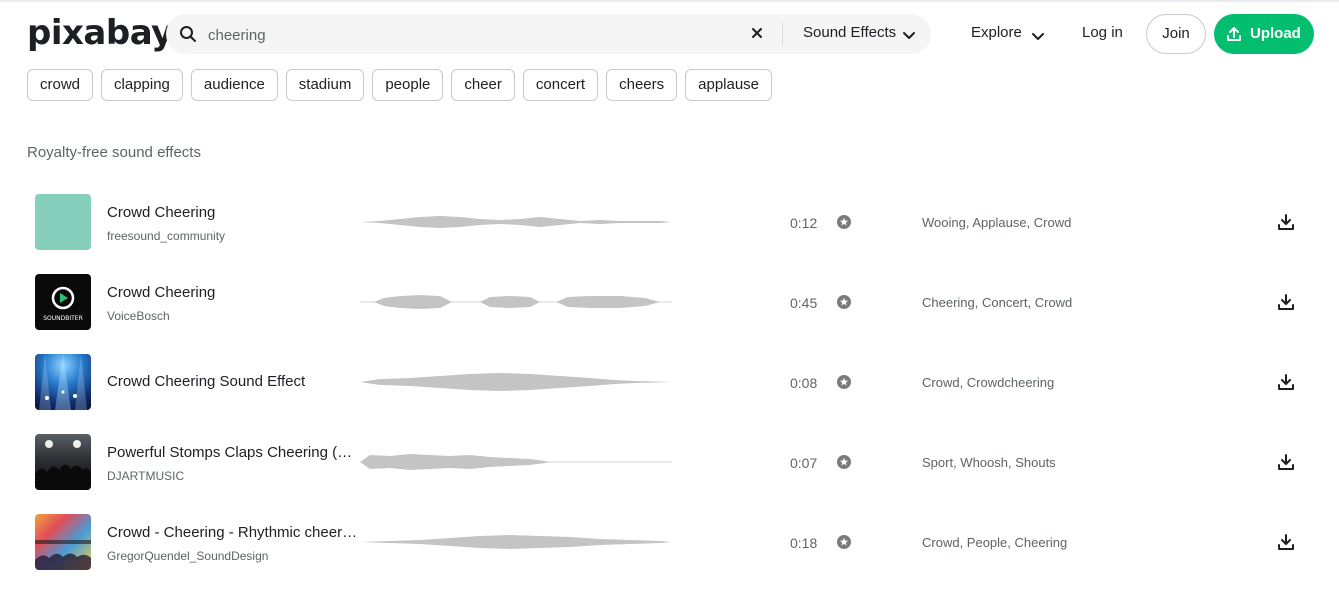 The height and width of the screenshot is (594, 1339). Describe the element at coordinates (63, 465) in the screenshot. I see `crowd-image` at that location.